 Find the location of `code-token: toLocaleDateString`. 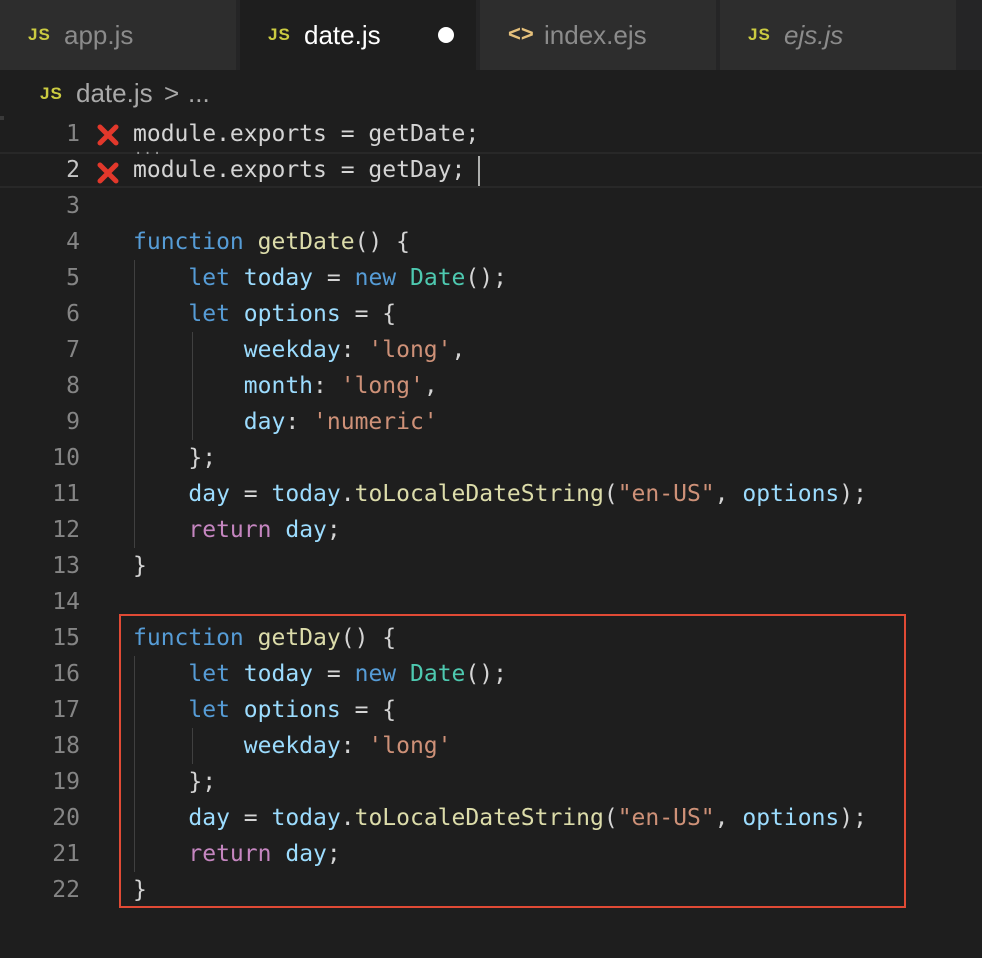

code-token: toLocaleDateString is located at coordinates (479, 494).